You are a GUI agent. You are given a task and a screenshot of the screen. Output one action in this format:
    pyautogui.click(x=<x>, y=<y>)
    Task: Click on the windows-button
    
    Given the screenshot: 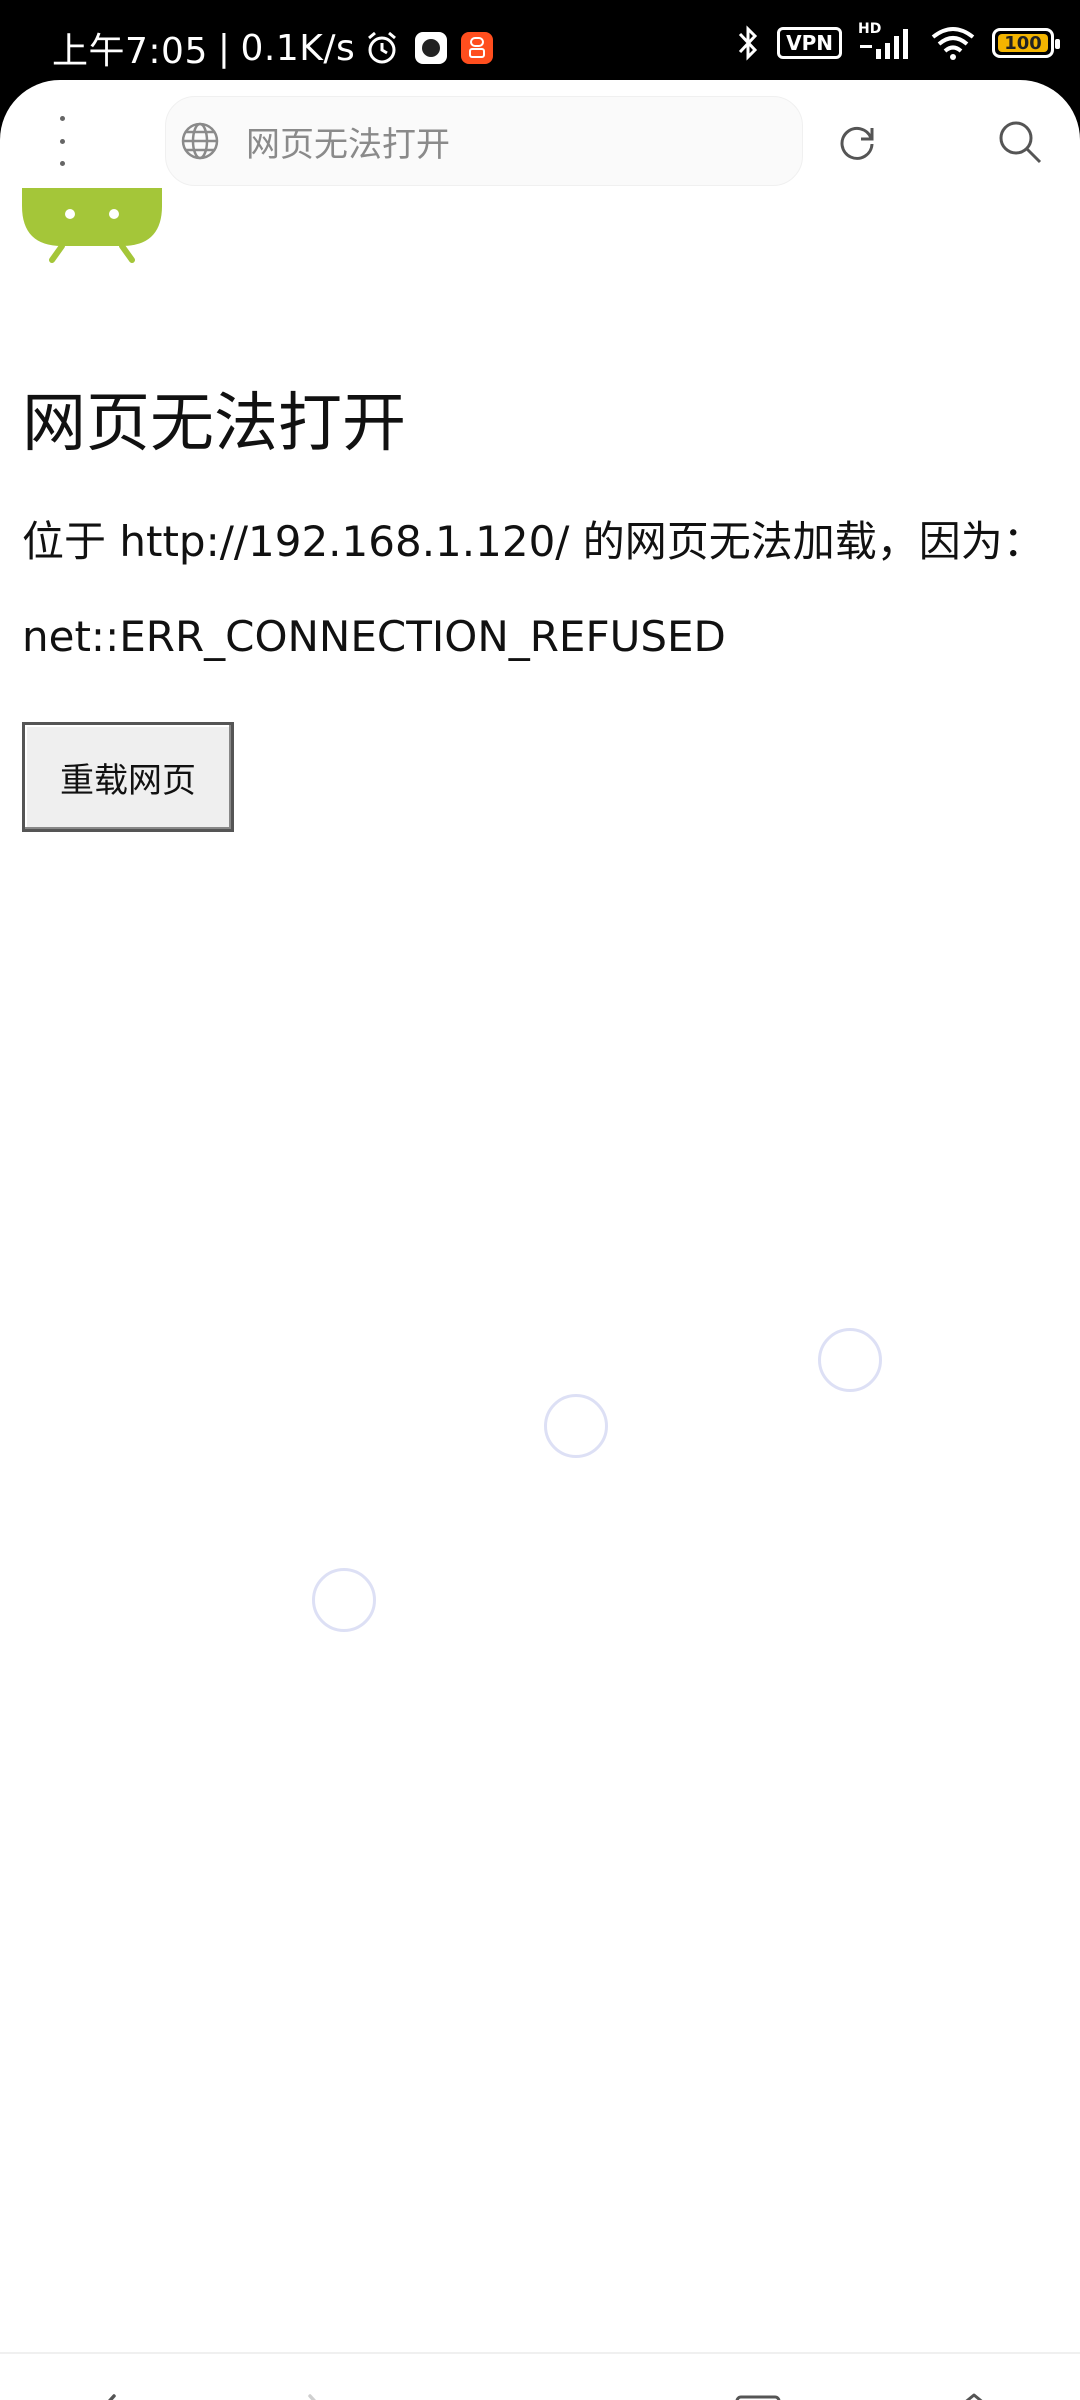 What is the action you would take?
    pyautogui.click(x=758, y=2391)
    